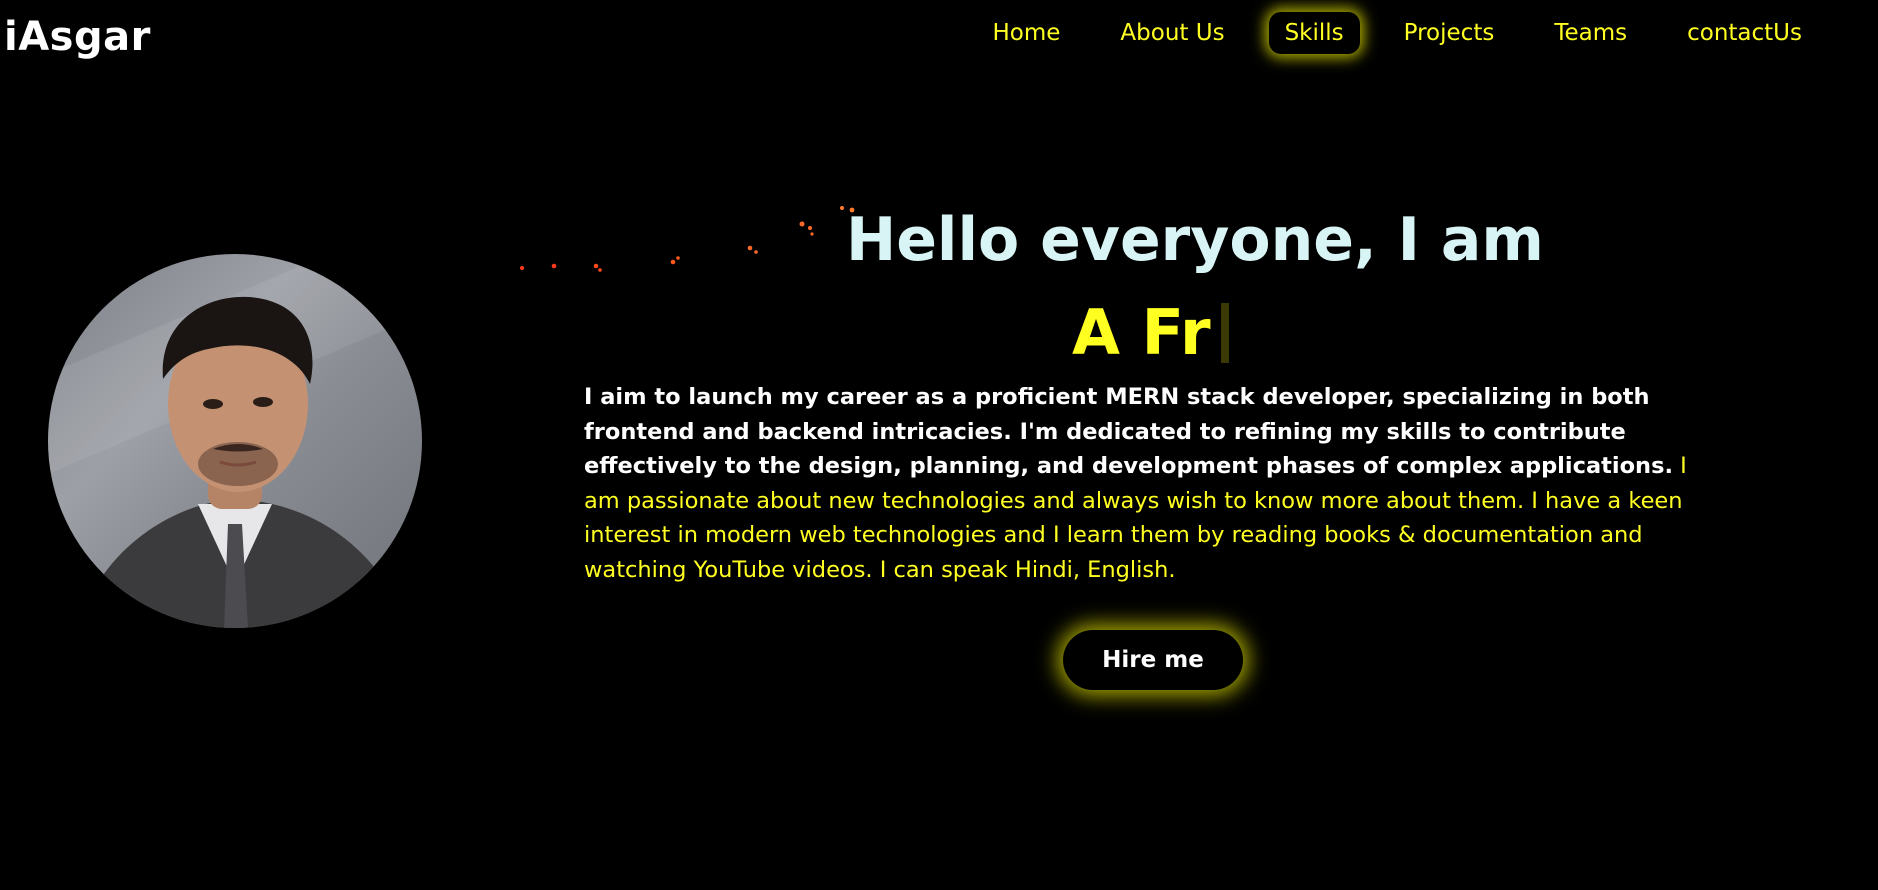  What do you see at coordinates (1224, 332) in the screenshot?
I see `typing-cursor-icon` at bounding box center [1224, 332].